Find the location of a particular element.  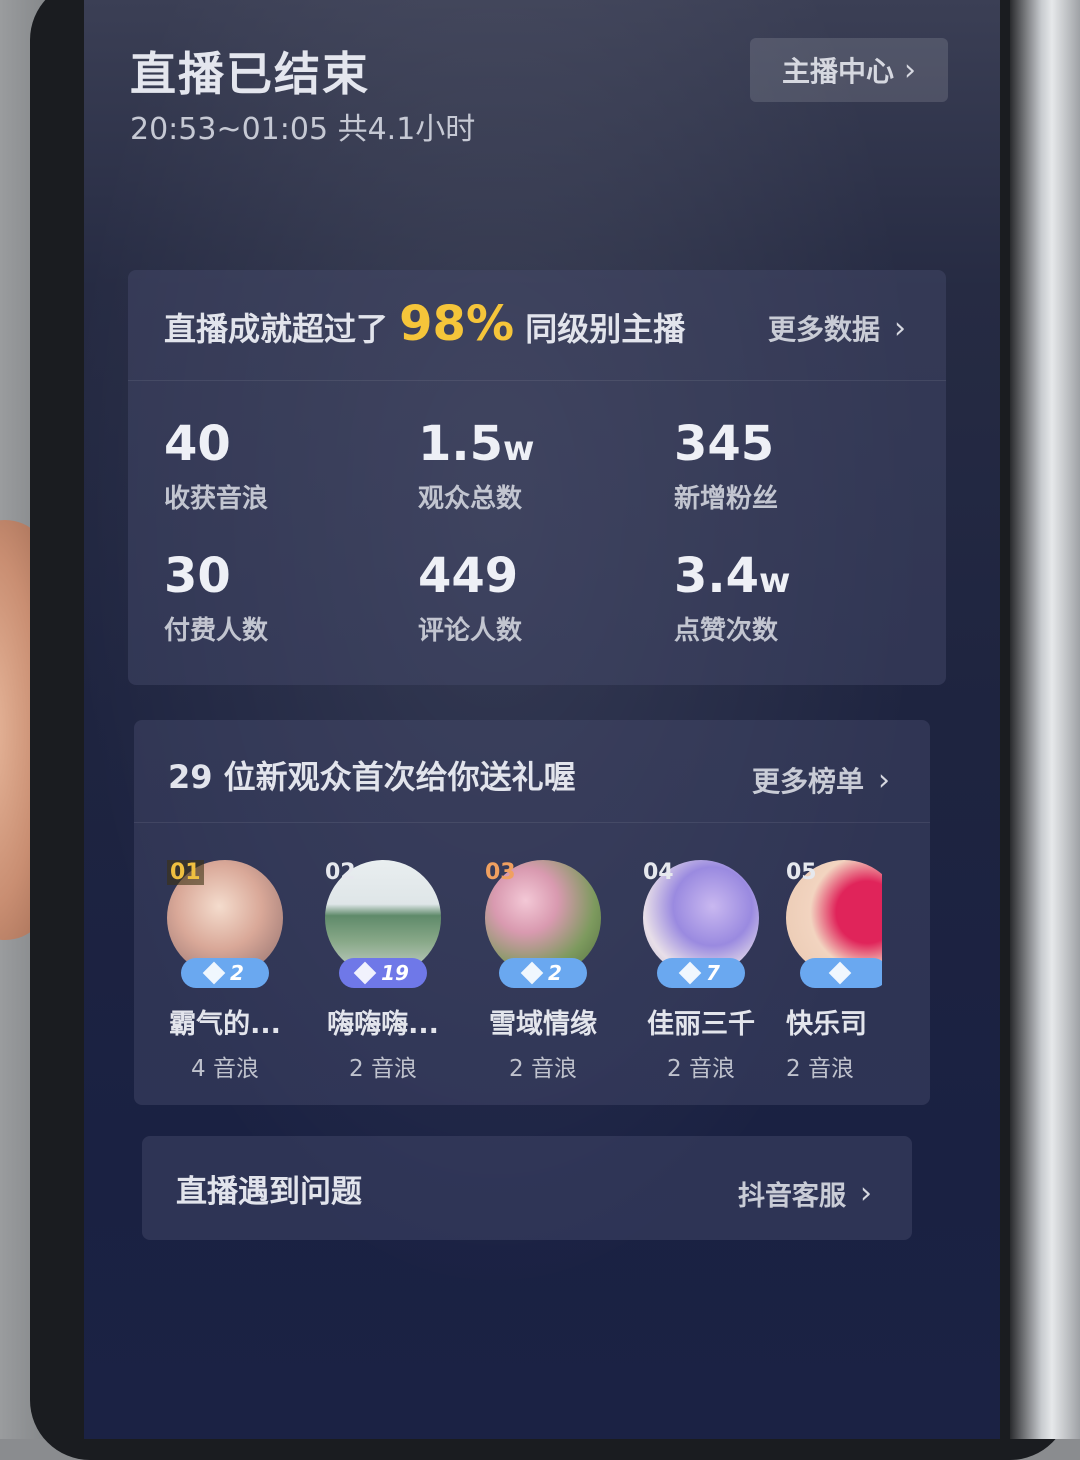

customer-service-label: 抖音客服 is located at coordinates (792, 1193).